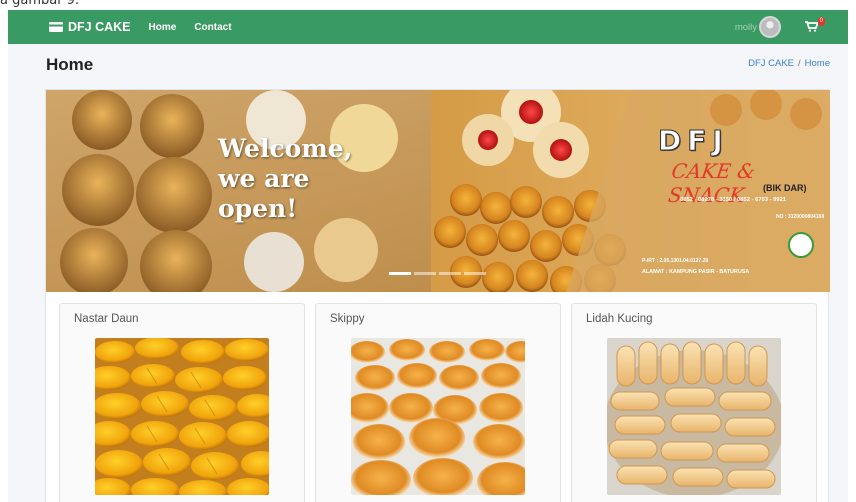 This screenshot has width=856, height=502. What do you see at coordinates (785, 188) in the screenshot?
I see `owner-text: (BIK DAR)` at bounding box center [785, 188].